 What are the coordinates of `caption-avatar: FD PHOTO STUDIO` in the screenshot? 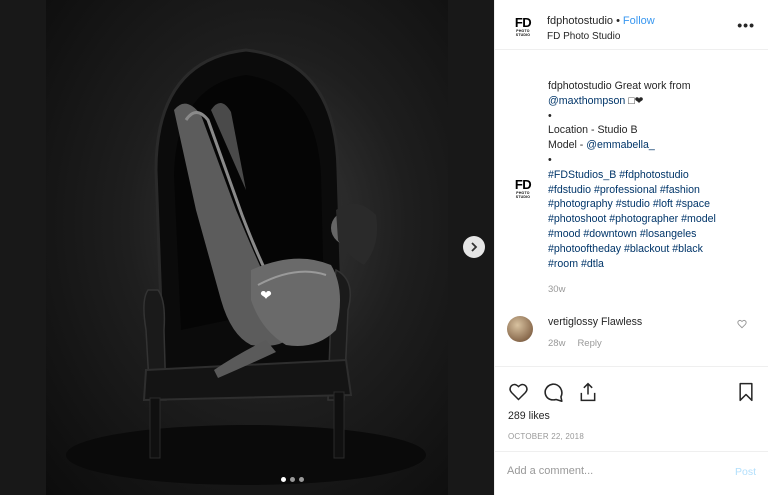 It's located at (523, 189).